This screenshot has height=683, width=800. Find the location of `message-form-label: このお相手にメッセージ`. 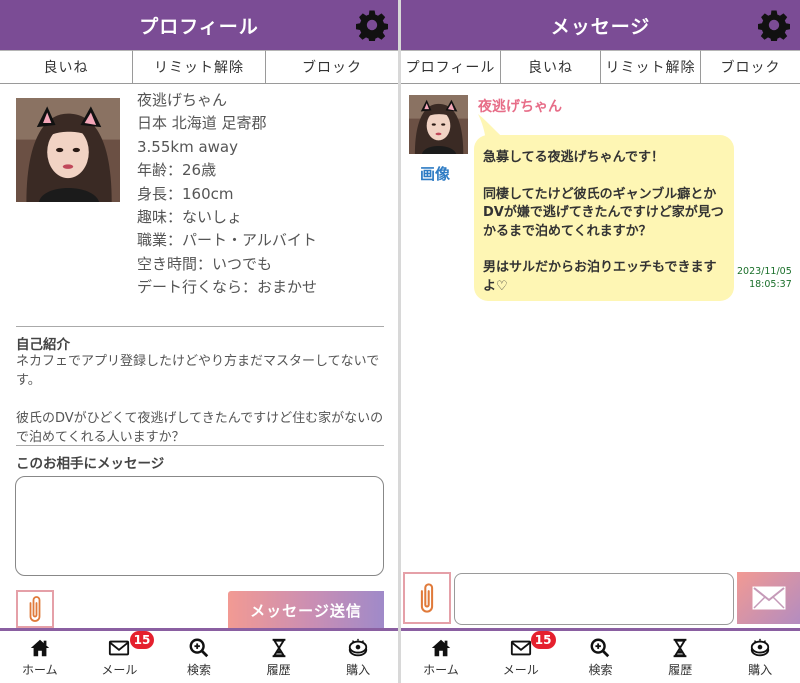

message-form-label: このお相手にメッセージ is located at coordinates (90, 464).